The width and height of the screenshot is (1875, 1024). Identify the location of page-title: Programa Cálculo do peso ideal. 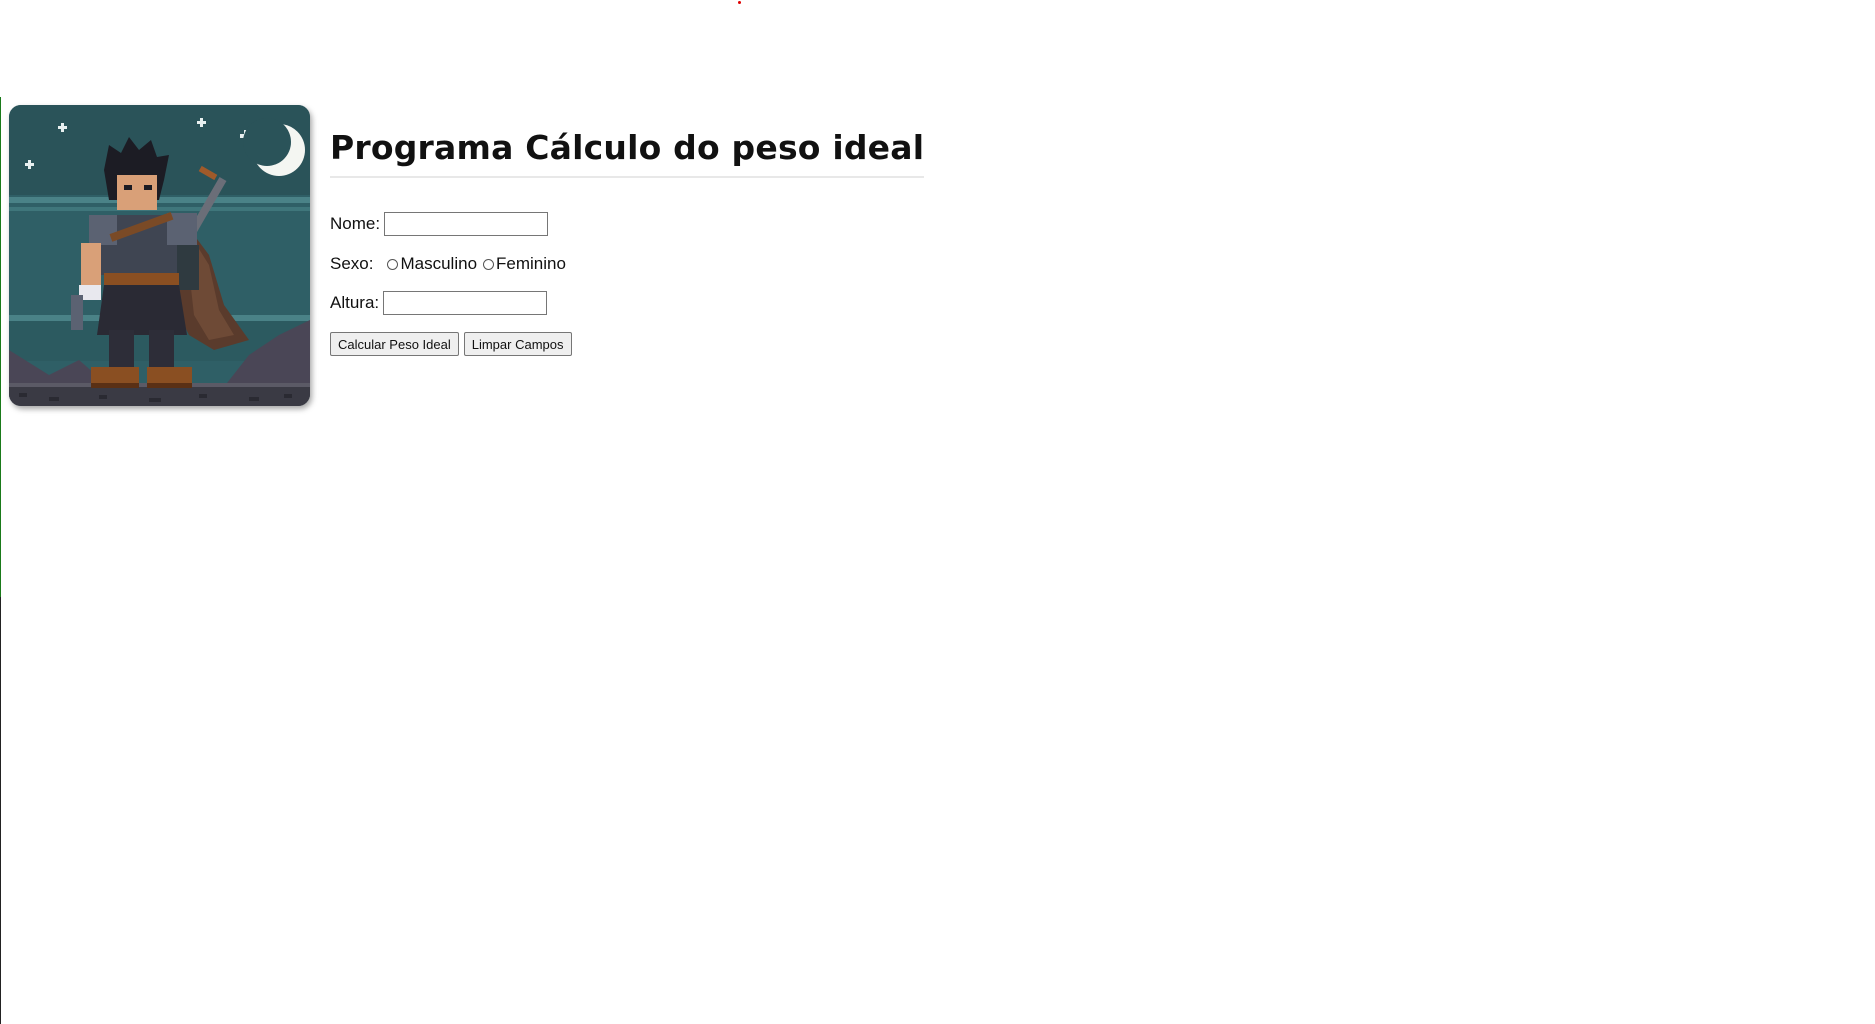
(627, 149).